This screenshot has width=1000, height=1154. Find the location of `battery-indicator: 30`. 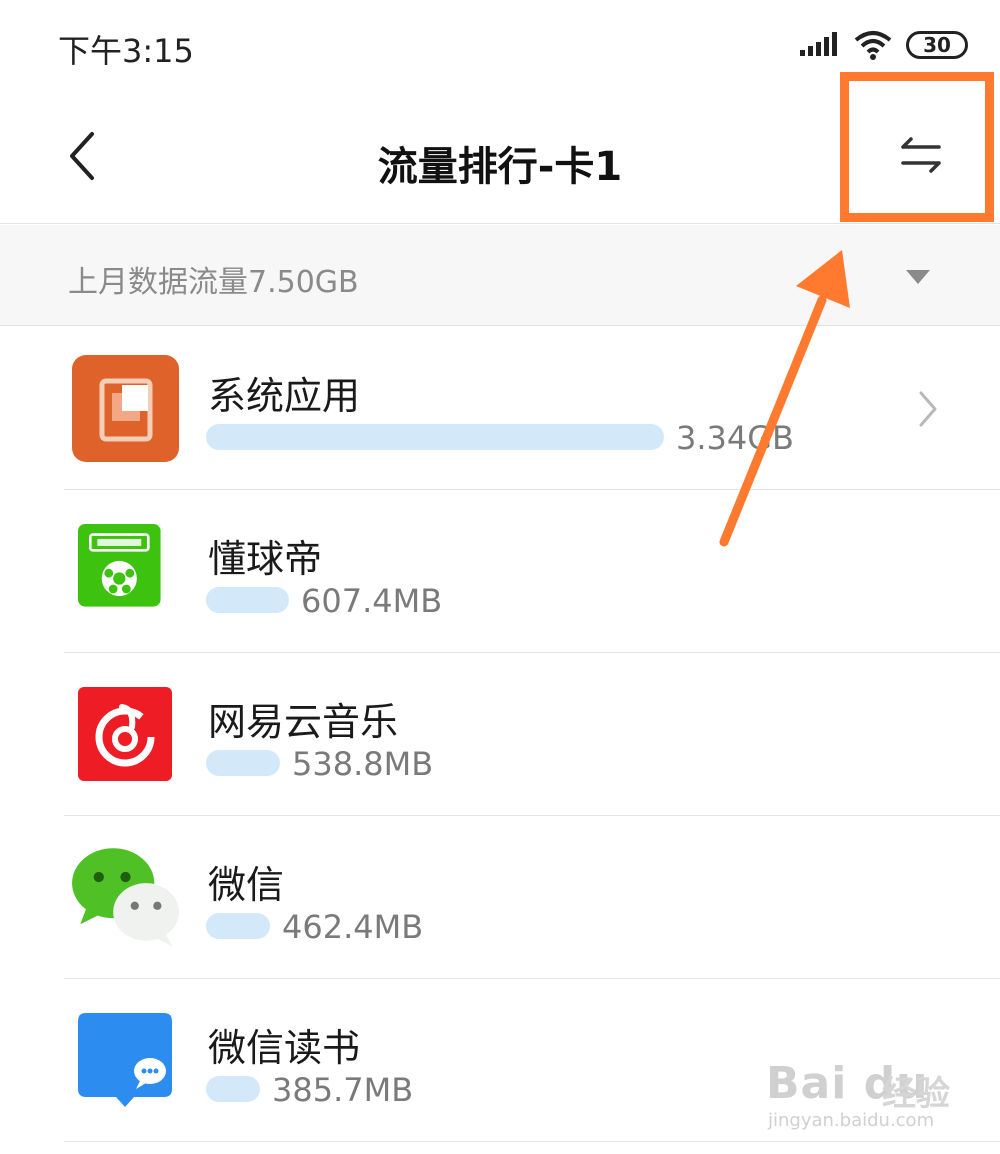

battery-indicator: 30 is located at coordinates (937, 45).